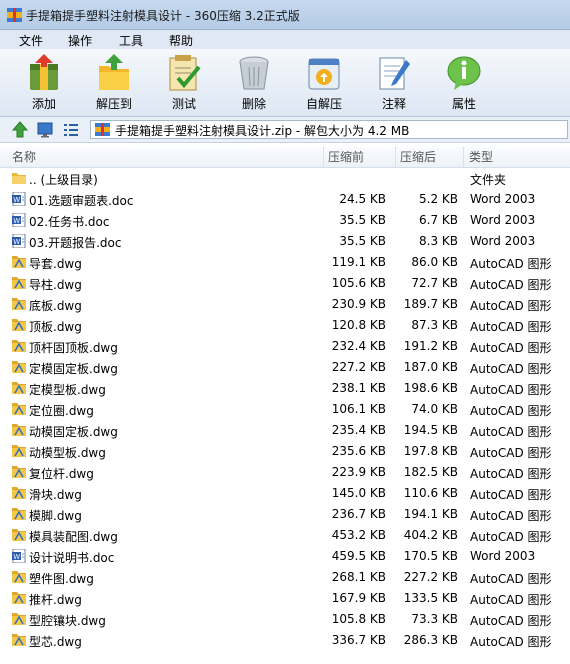 This screenshot has height=664, width=570. Describe the element at coordinates (67, 390) in the screenshot. I see `file-name: 定模型板.dwg` at that location.